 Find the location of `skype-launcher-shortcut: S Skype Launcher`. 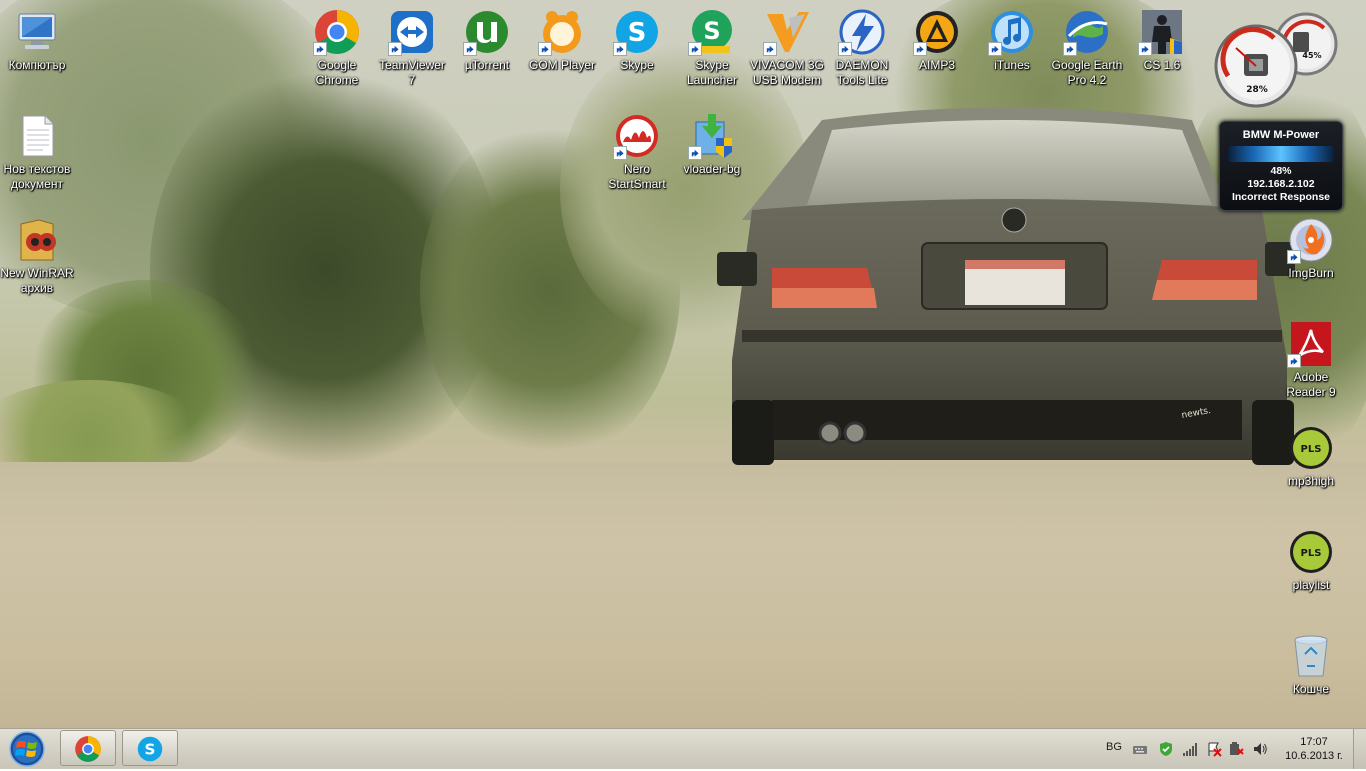

skype-launcher-shortcut: S Skype Launcher is located at coordinates (712, 48).